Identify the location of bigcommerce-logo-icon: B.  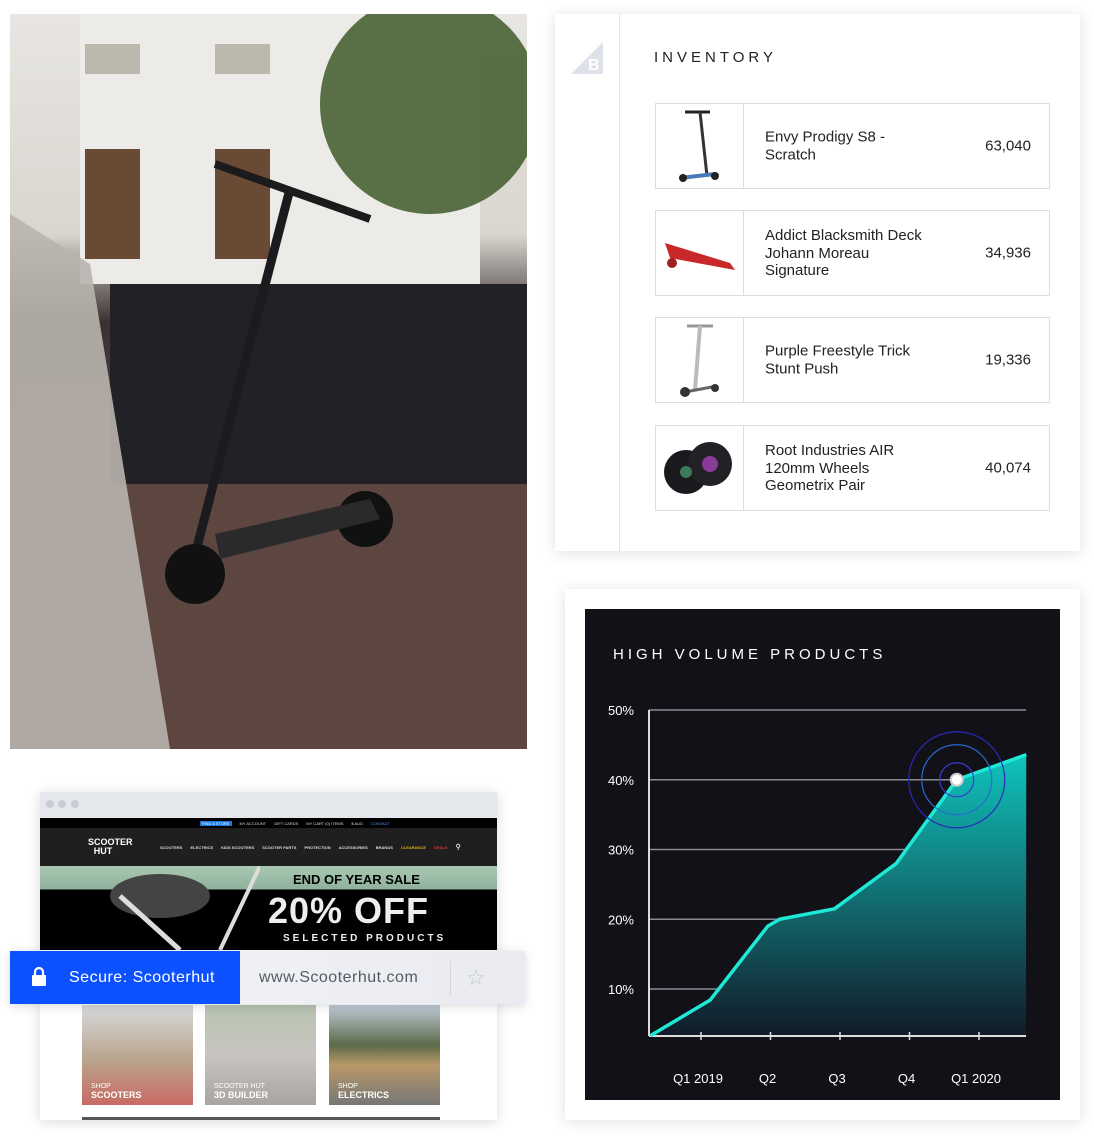
(587, 58).